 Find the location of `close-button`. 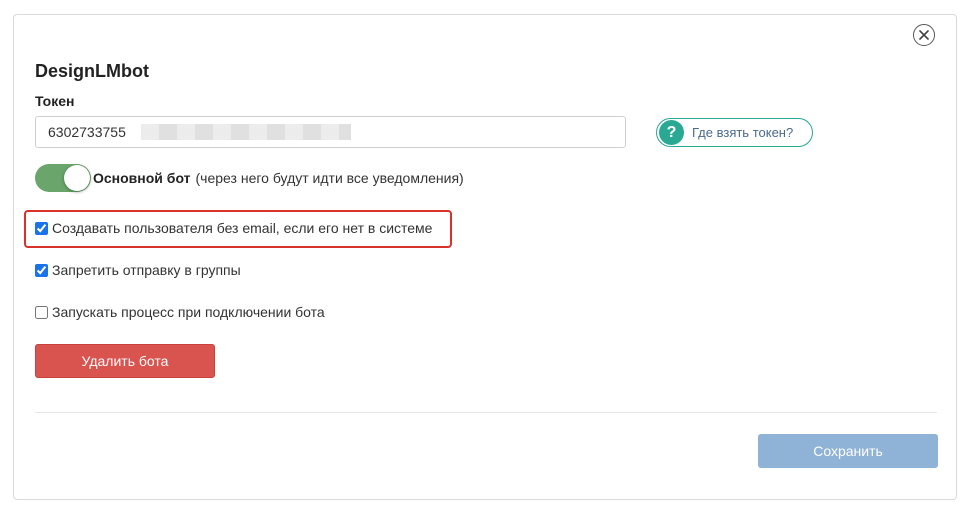

close-button is located at coordinates (924, 35).